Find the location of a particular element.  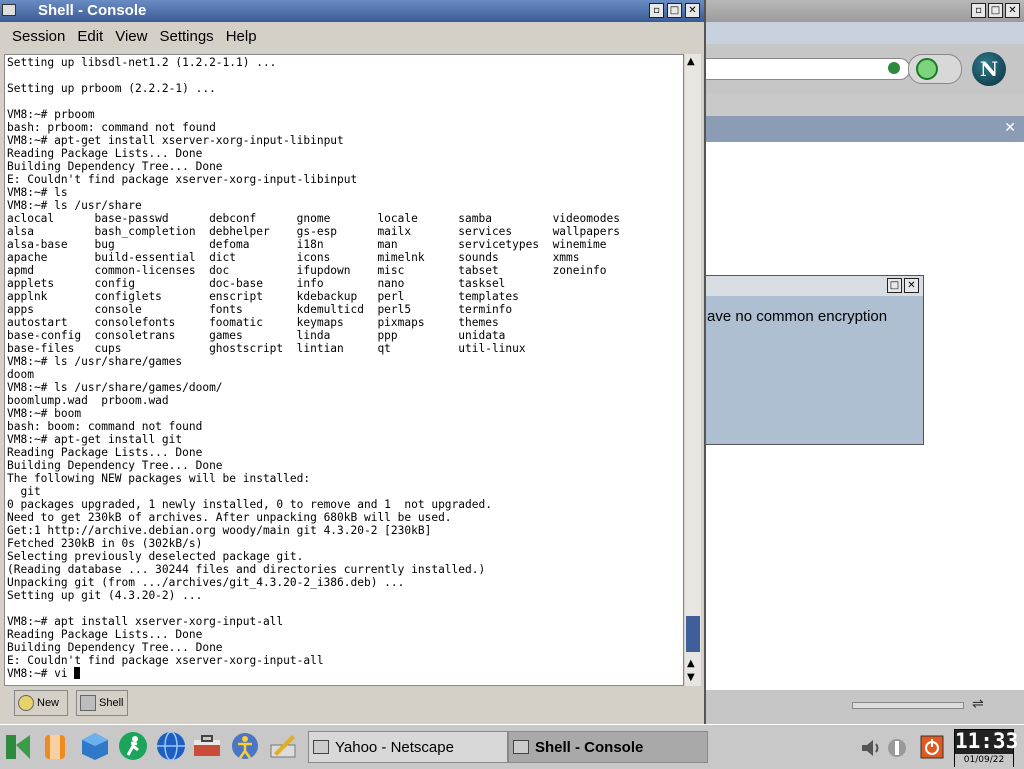

netscape-toolbar is located at coordinates (862, 33).